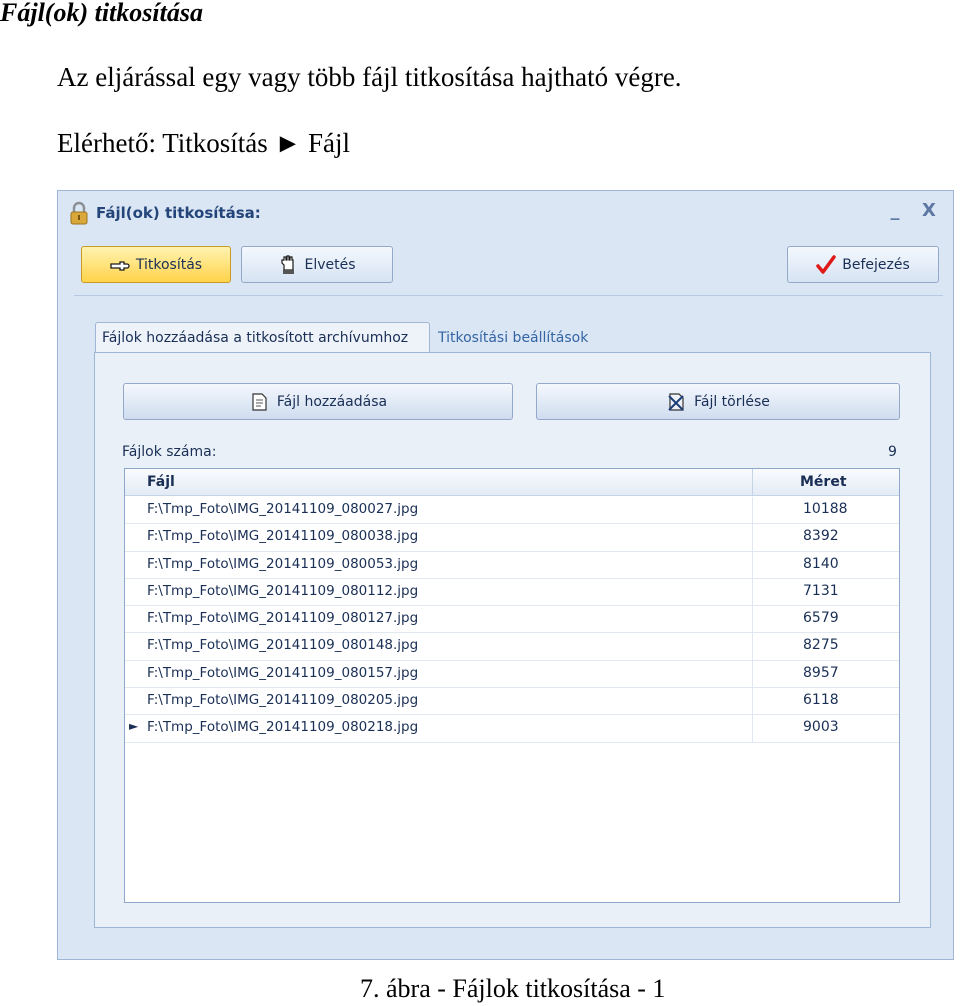 The height and width of the screenshot is (1006, 960). Describe the element at coordinates (821, 590) in the screenshot. I see `row-size: 7131` at that location.